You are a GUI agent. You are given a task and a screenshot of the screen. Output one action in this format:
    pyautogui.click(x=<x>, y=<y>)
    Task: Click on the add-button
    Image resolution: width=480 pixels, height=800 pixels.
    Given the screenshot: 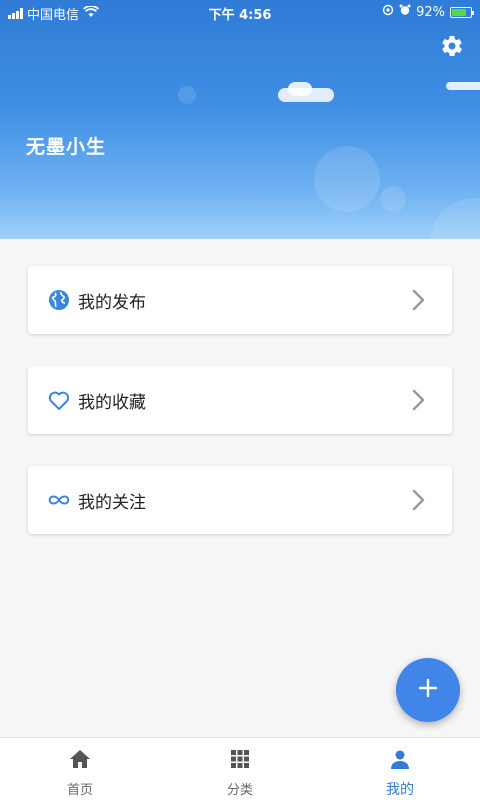 What is the action you would take?
    pyautogui.click(x=428, y=690)
    